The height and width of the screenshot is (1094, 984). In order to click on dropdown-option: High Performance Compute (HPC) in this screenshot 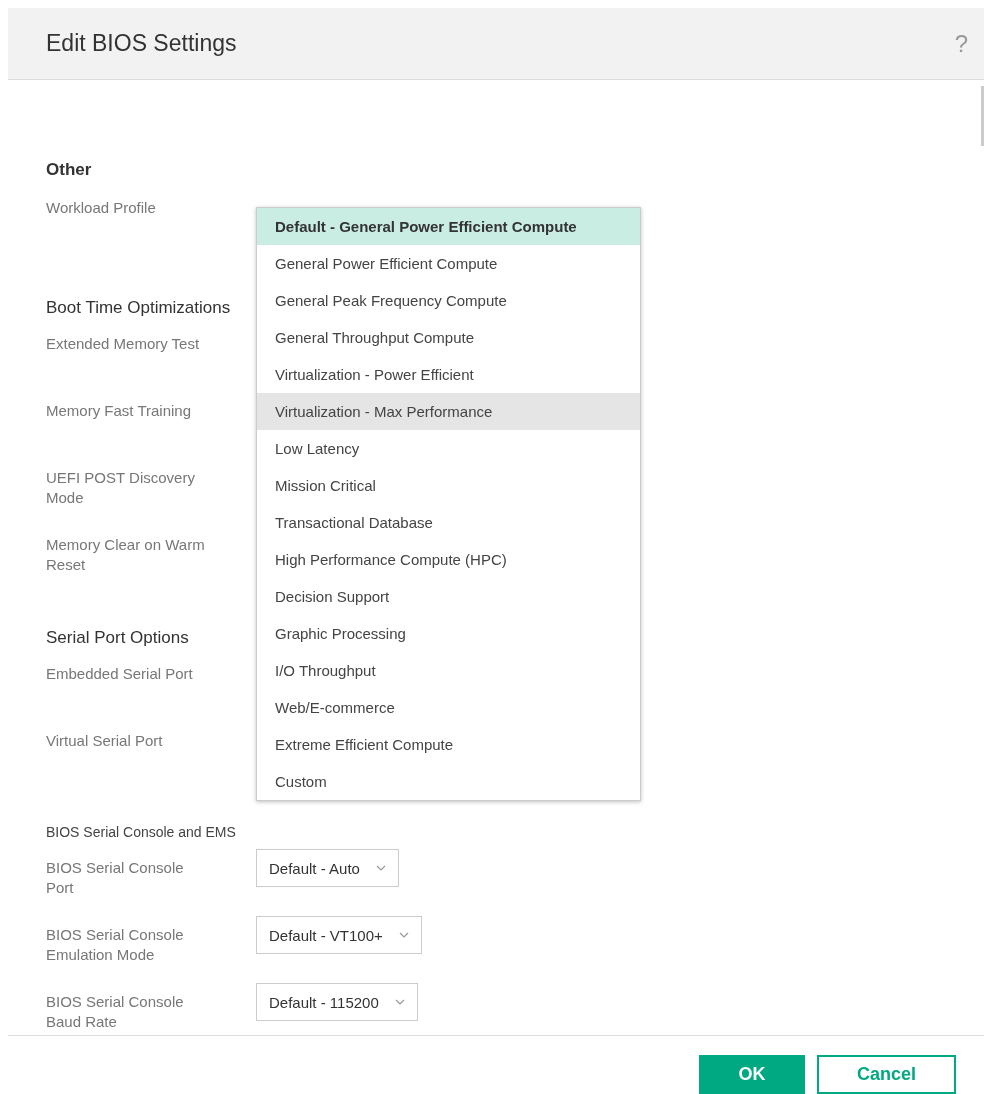, I will do `click(448, 559)`.